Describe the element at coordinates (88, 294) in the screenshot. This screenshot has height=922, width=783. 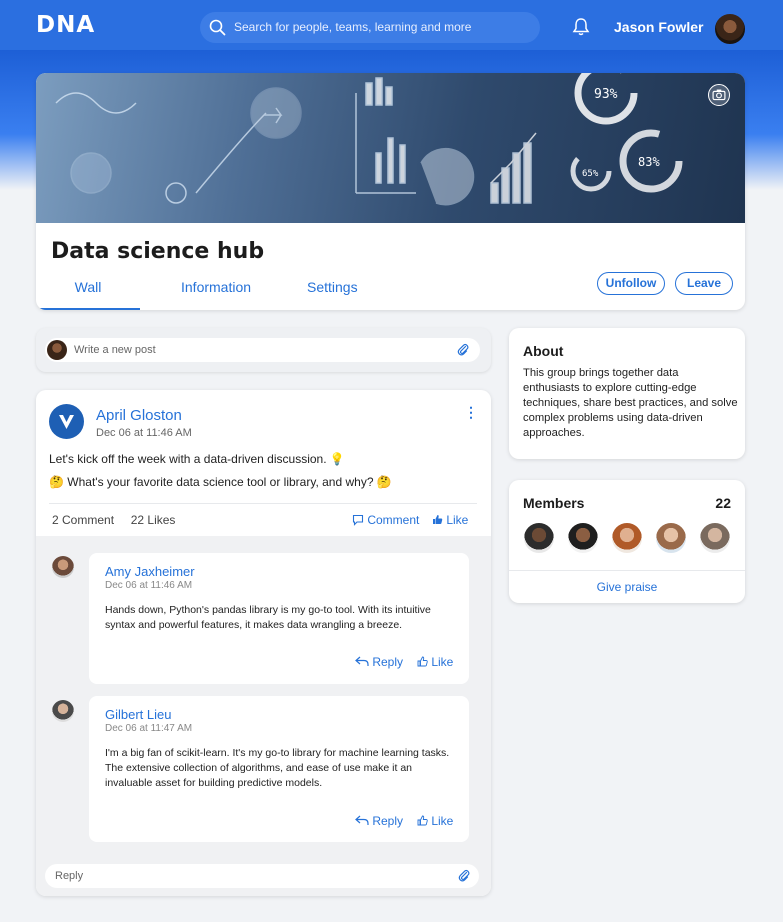
I see `tab-wall: Wall` at that location.